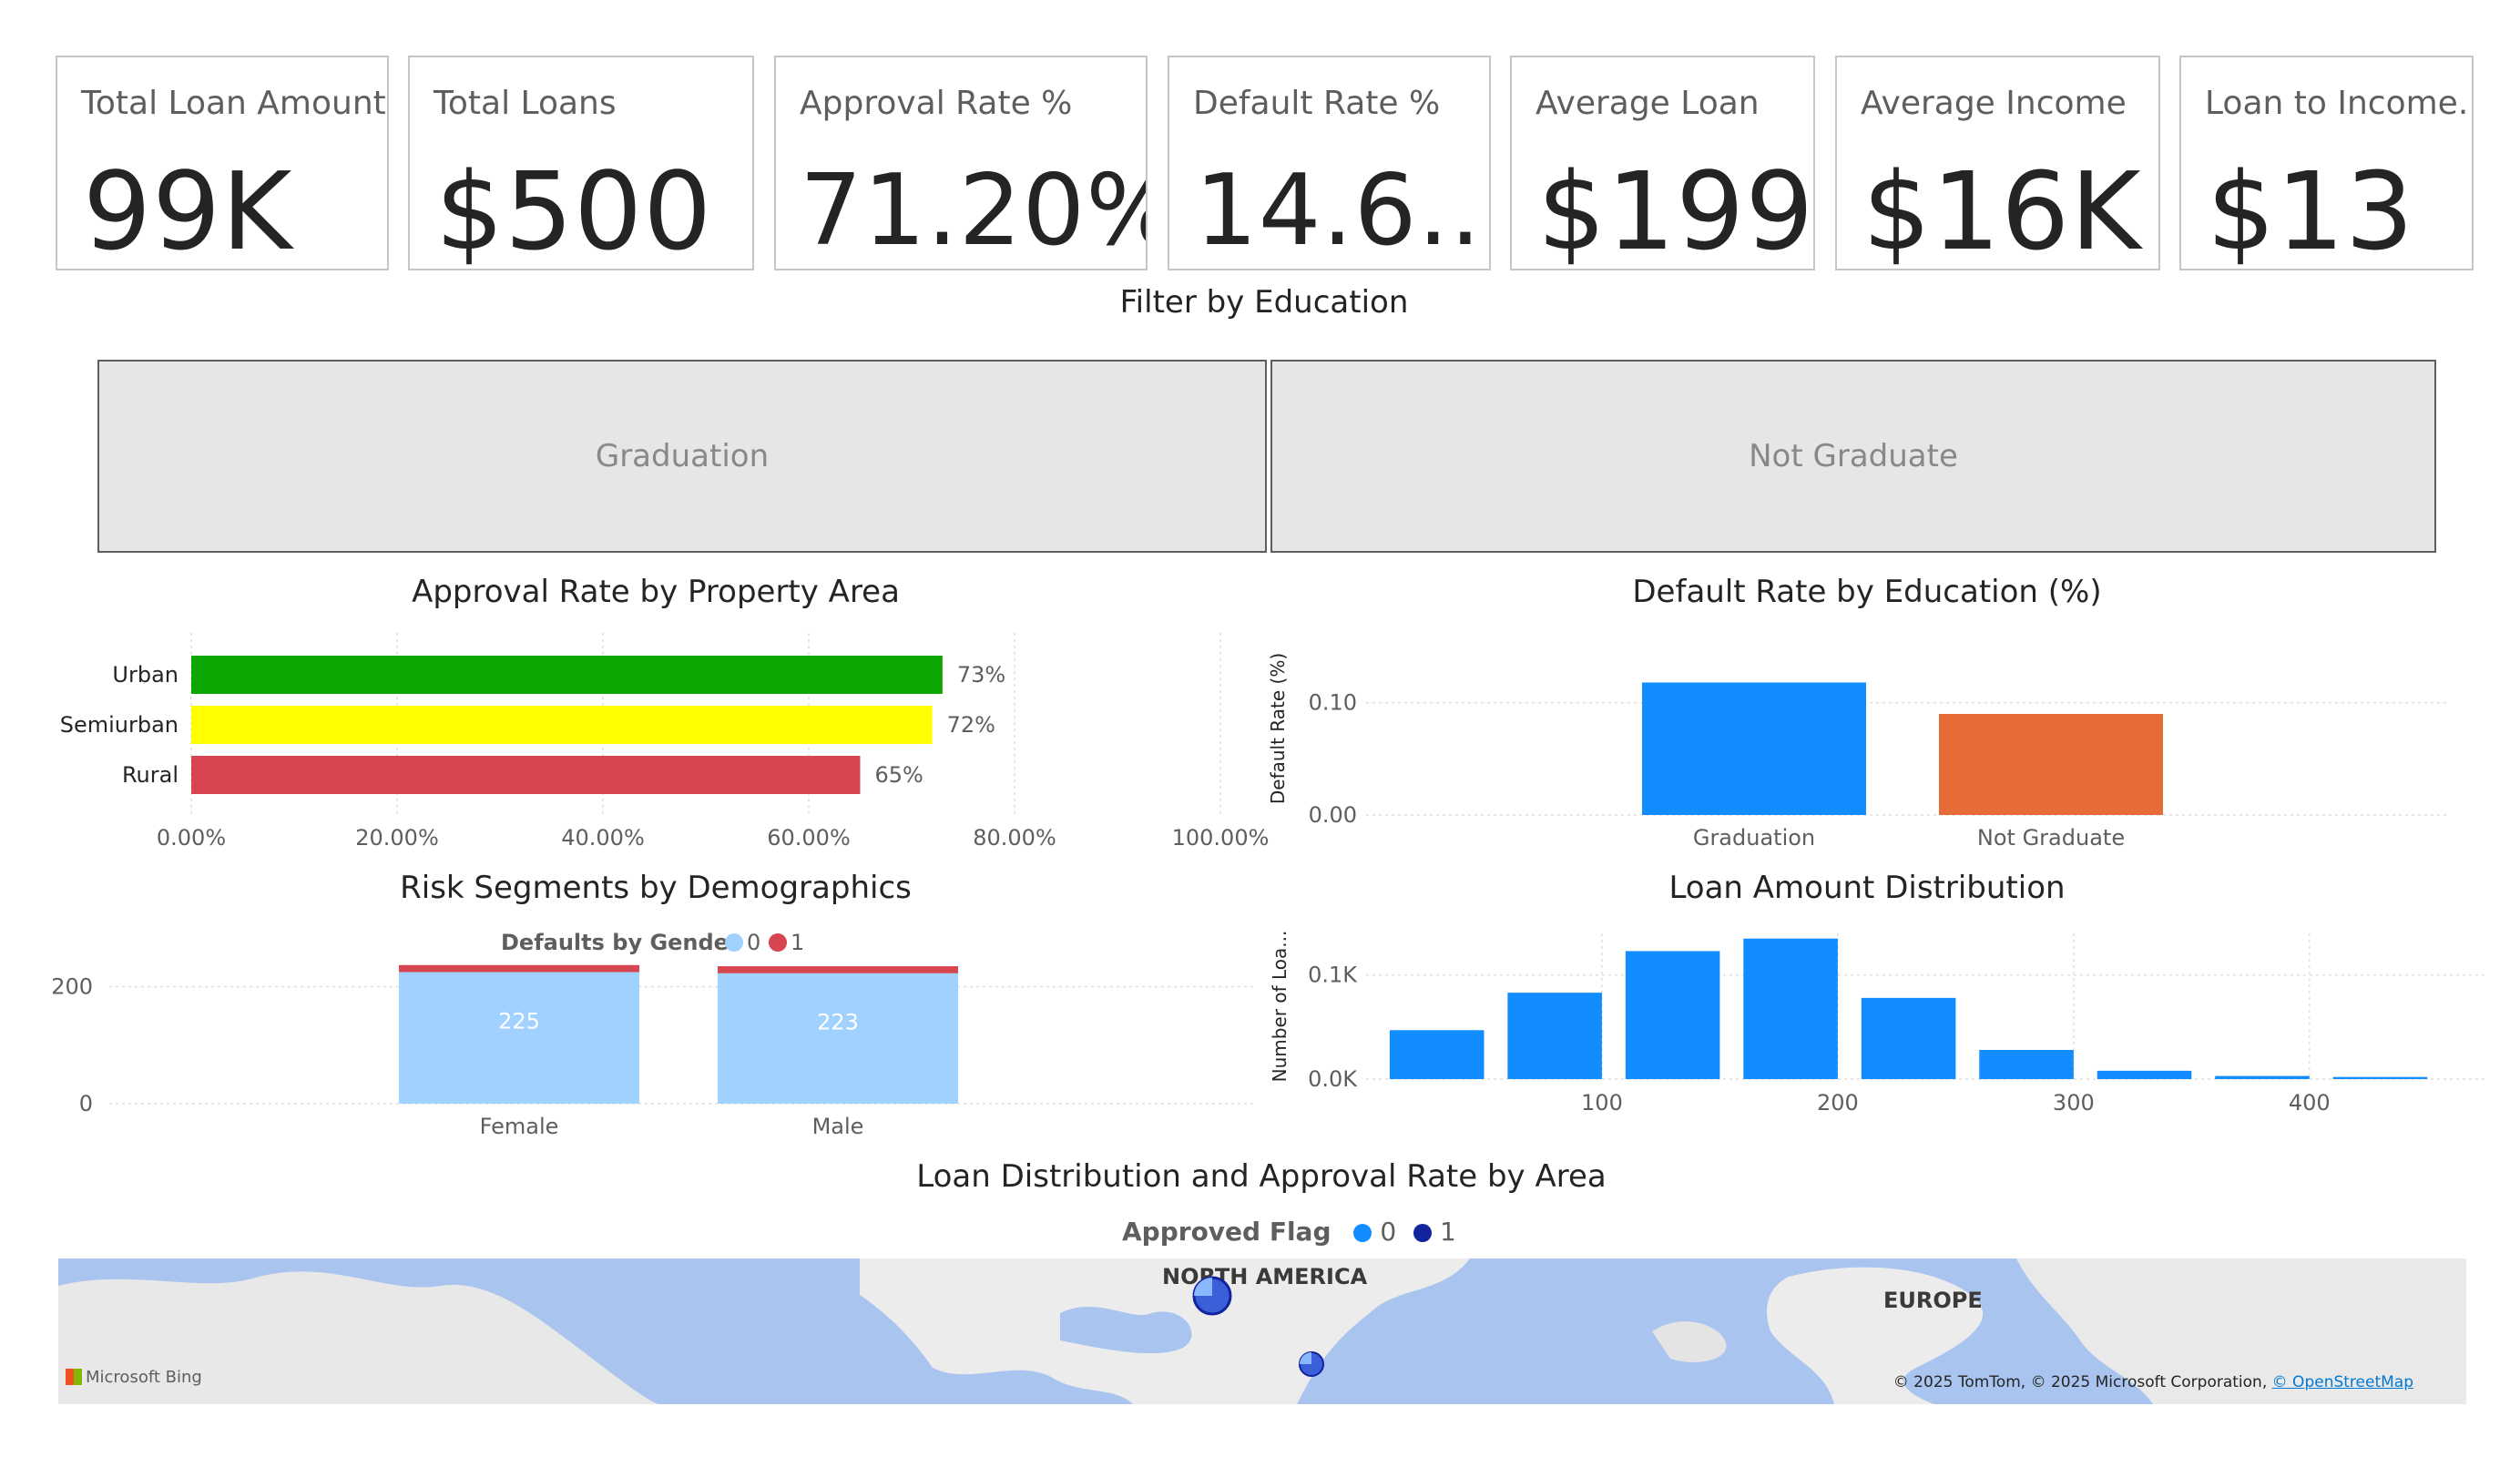  Describe the element at coordinates (1389, 1232) in the screenshot. I see `map-legend-item: 0` at that location.